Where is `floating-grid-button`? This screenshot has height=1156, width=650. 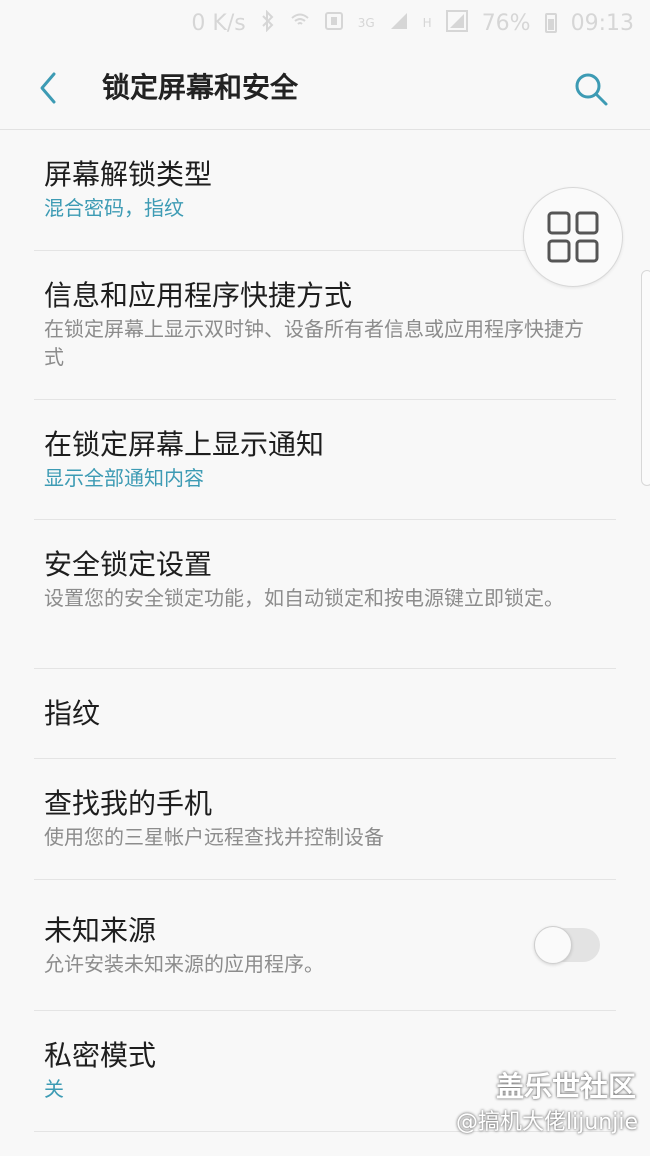 floating-grid-button is located at coordinates (573, 237).